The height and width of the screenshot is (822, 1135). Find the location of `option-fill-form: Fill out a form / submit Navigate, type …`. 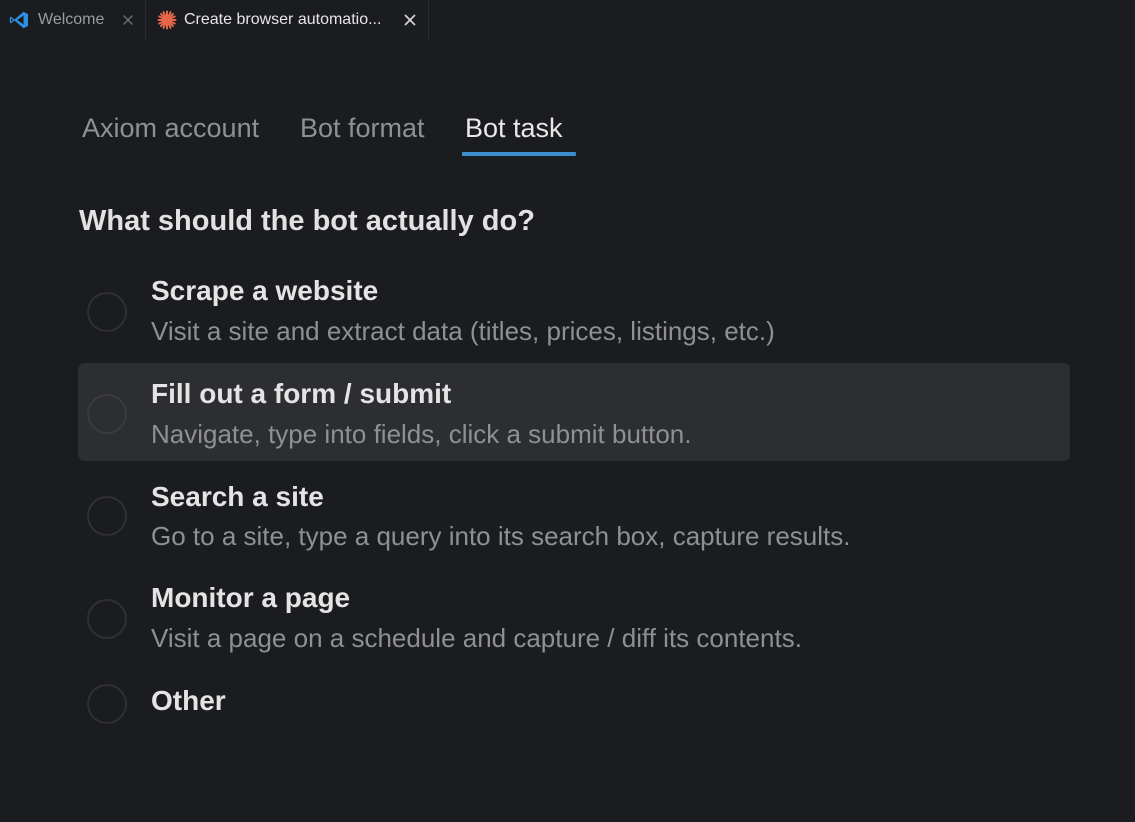

option-fill-form: Fill out a form / submit Navigate, type … is located at coordinates (574, 412).